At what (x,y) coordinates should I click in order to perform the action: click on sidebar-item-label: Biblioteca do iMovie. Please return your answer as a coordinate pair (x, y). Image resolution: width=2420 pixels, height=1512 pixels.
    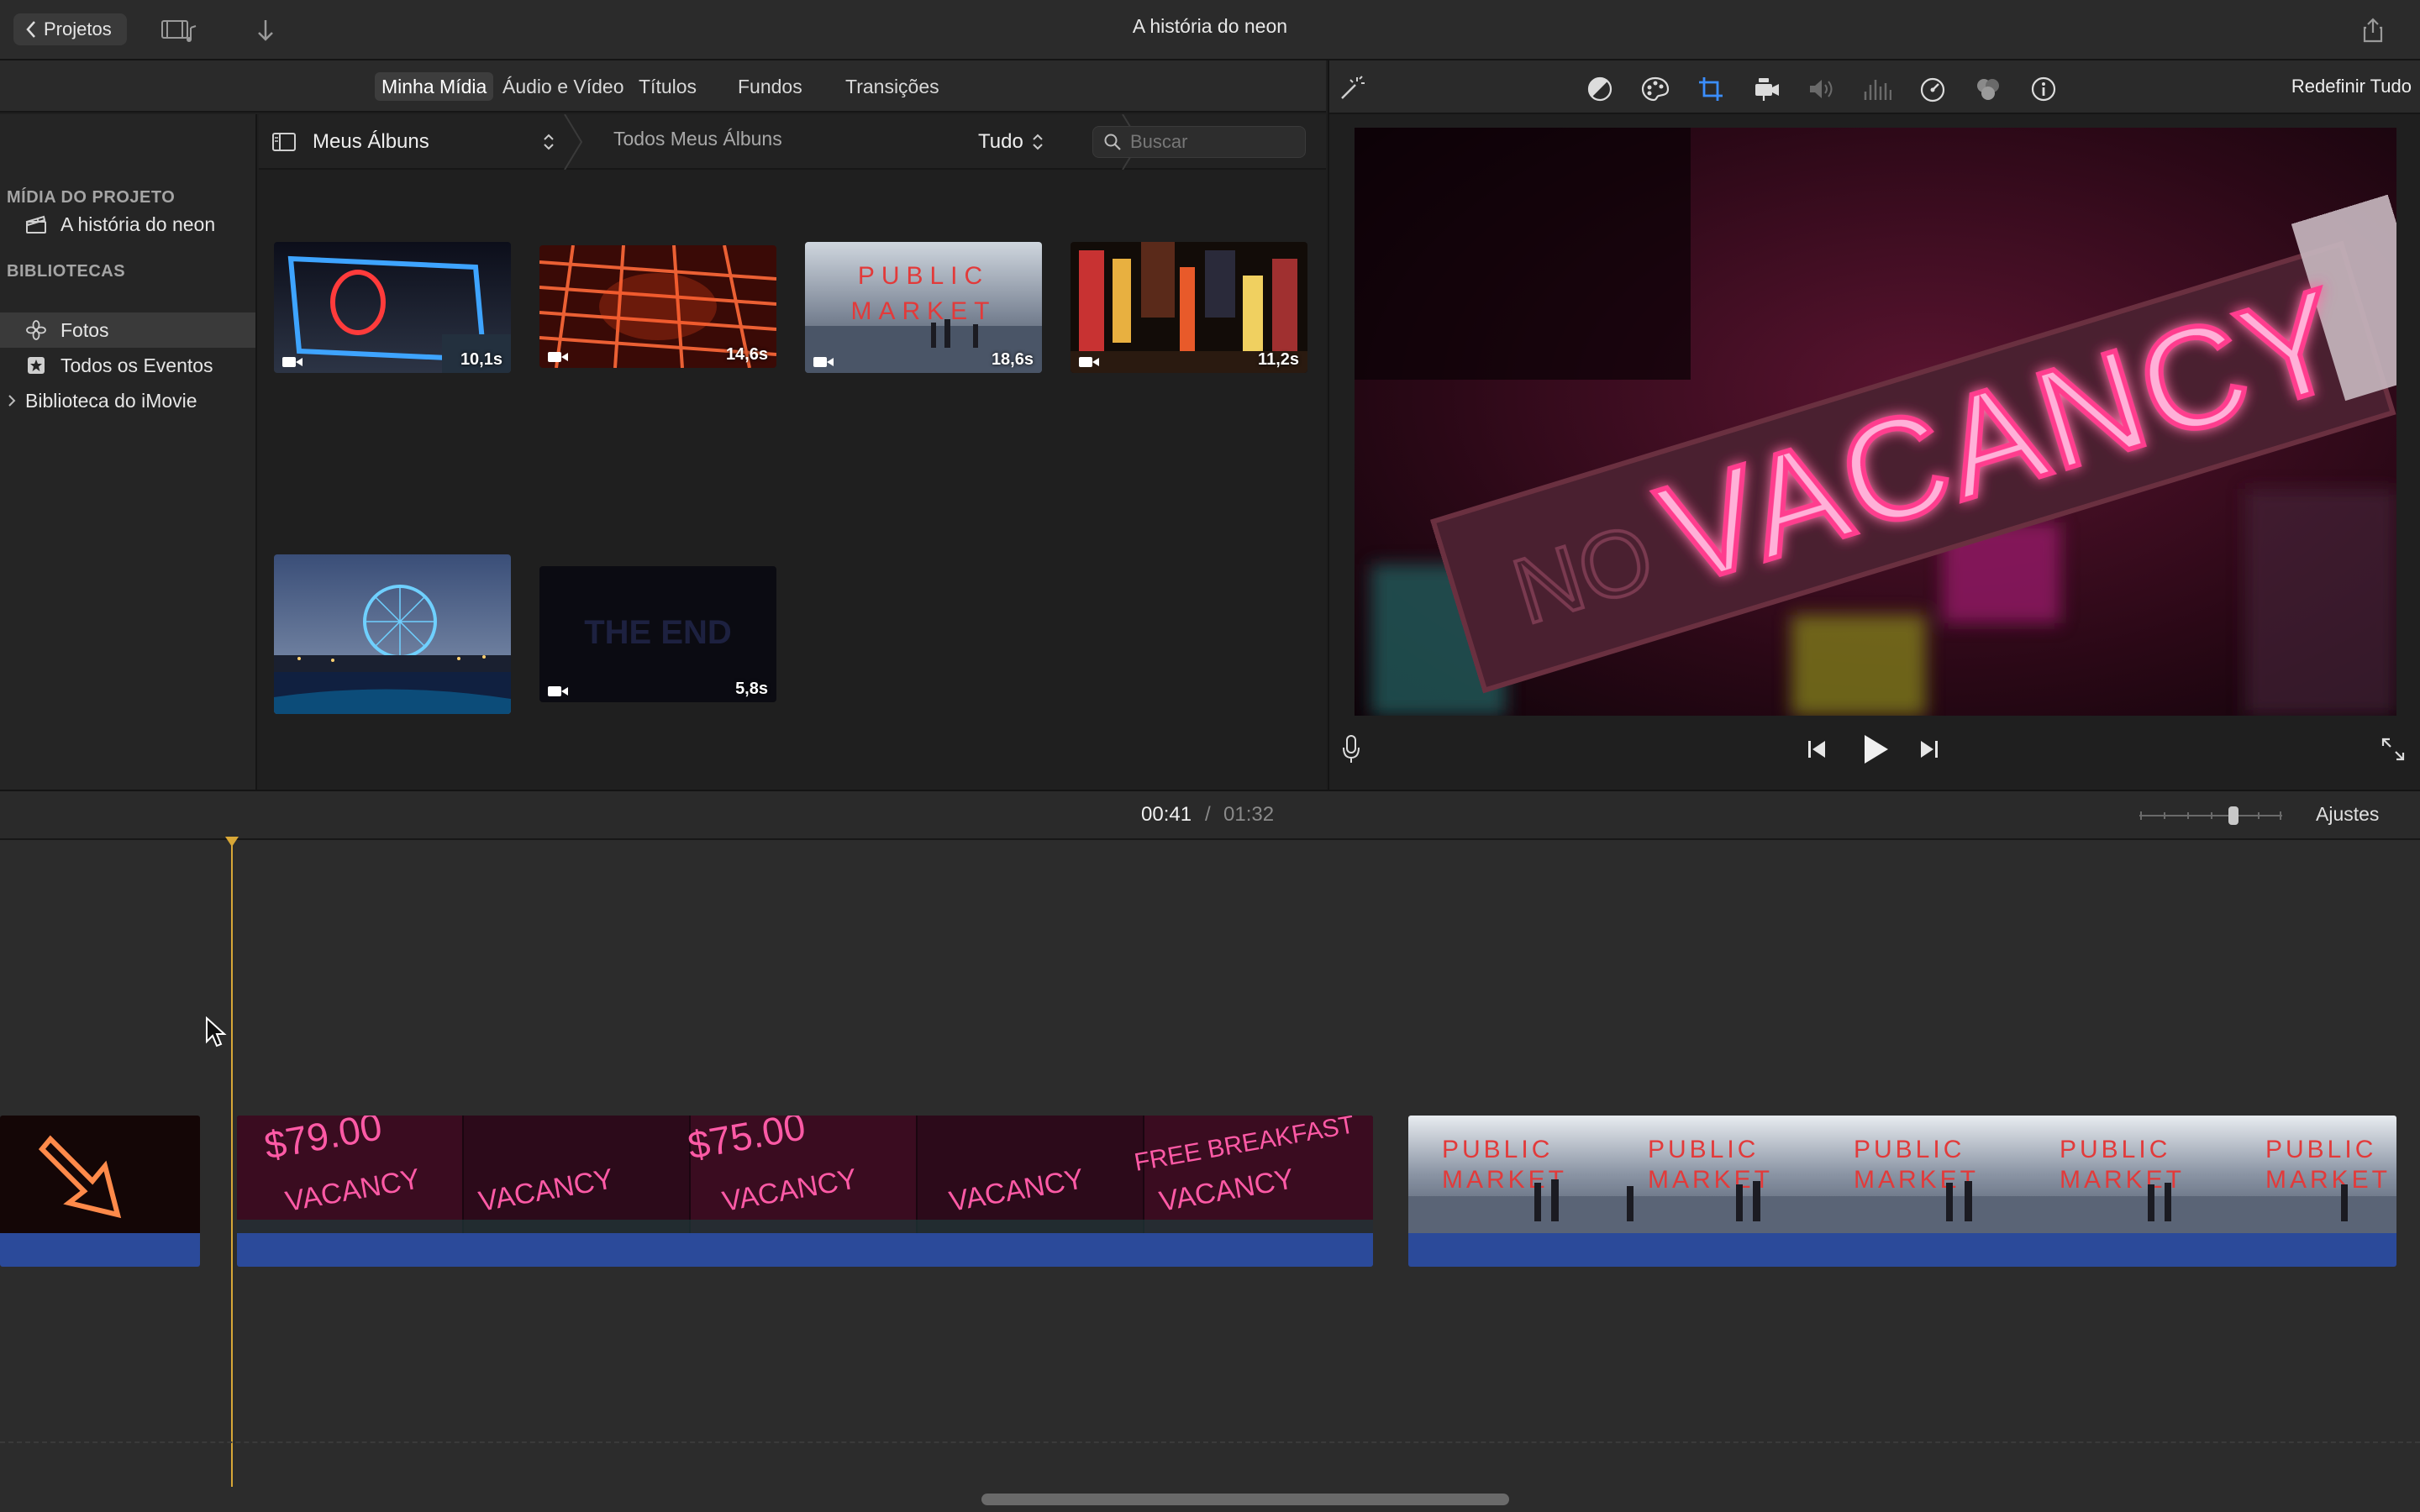
    Looking at the image, I should click on (111, 400).